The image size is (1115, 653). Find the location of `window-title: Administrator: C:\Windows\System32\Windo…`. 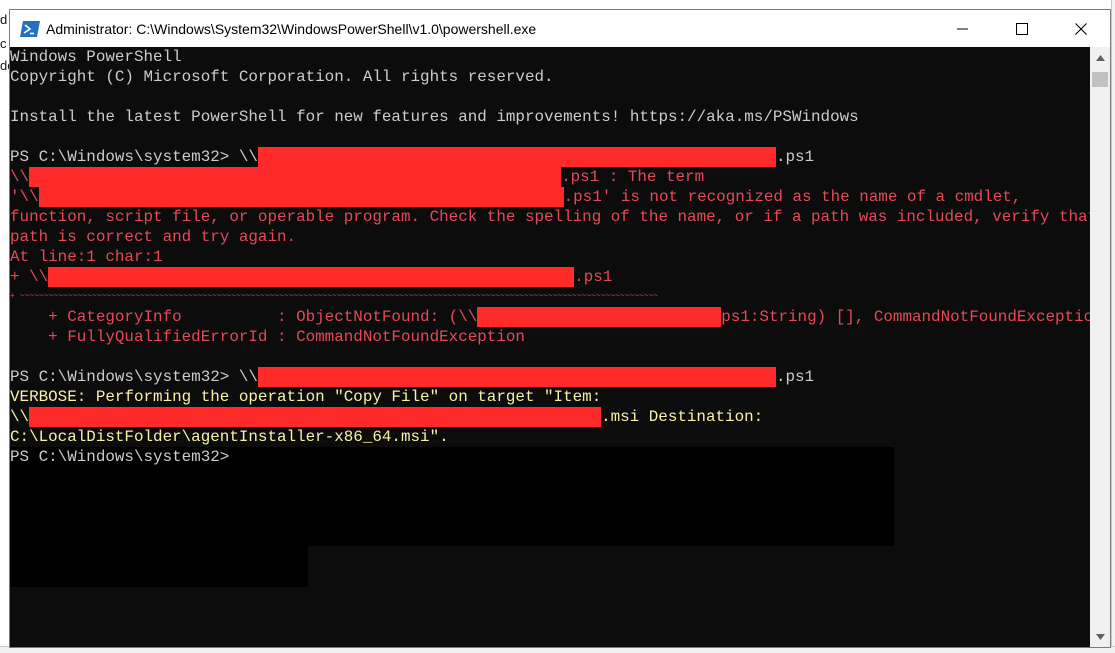

window-title: Administrator: C:\Windows\System32\Windo… is located at coordinates (291, 28).